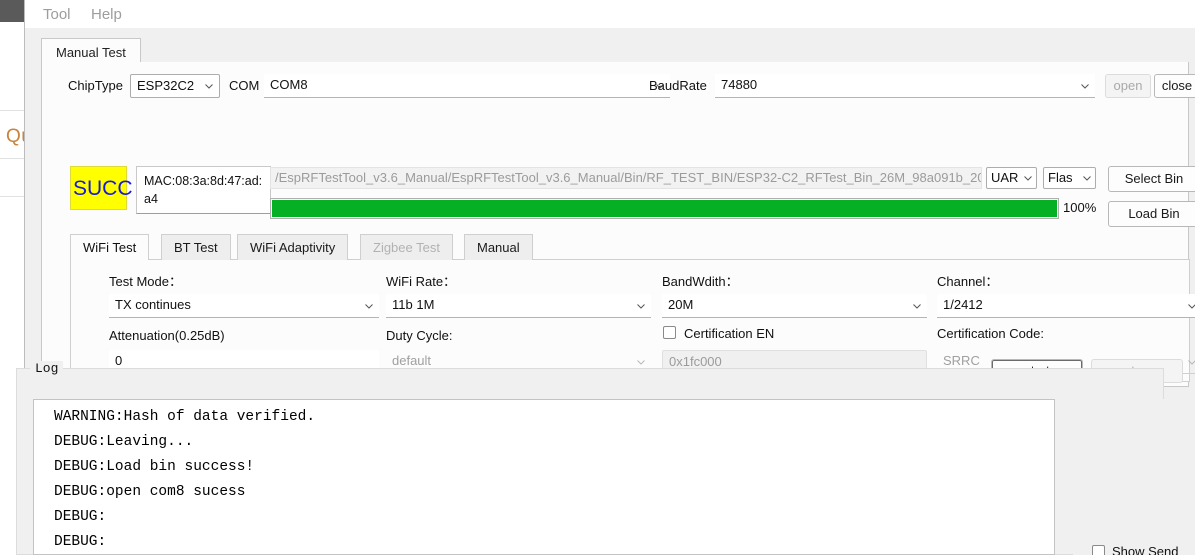  What do you see at coordinates (968, 281) in the screenshot?
I see `channel-label: Channel：` at bounding box center [968, 281].